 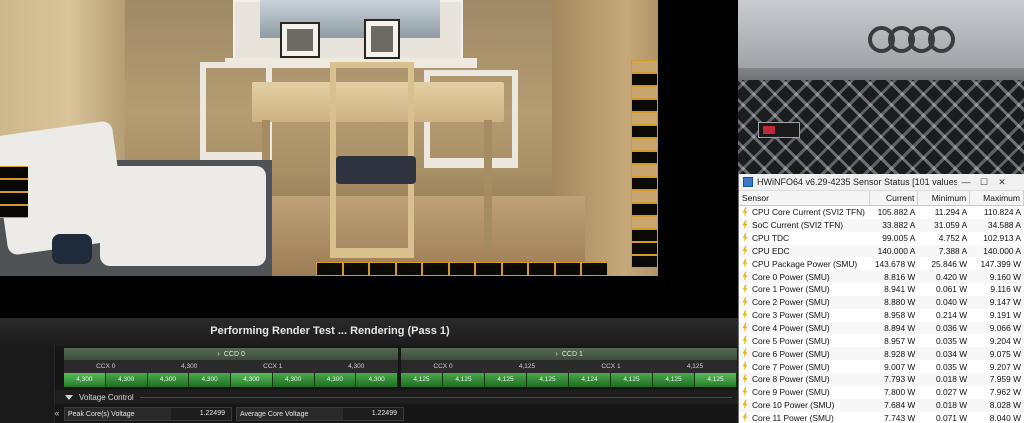 What do you see at coordinates (590, 380) in the screenshot?
I see `core-freq: 4,124` at bounding box center [590, 380].